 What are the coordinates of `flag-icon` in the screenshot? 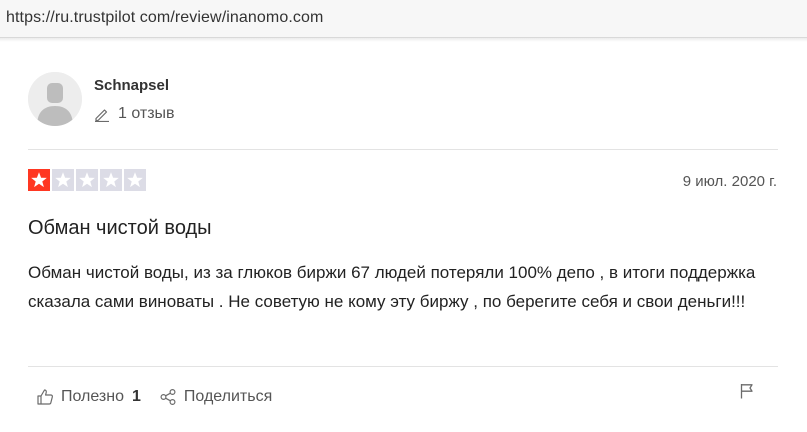 It's located at (746, 391).